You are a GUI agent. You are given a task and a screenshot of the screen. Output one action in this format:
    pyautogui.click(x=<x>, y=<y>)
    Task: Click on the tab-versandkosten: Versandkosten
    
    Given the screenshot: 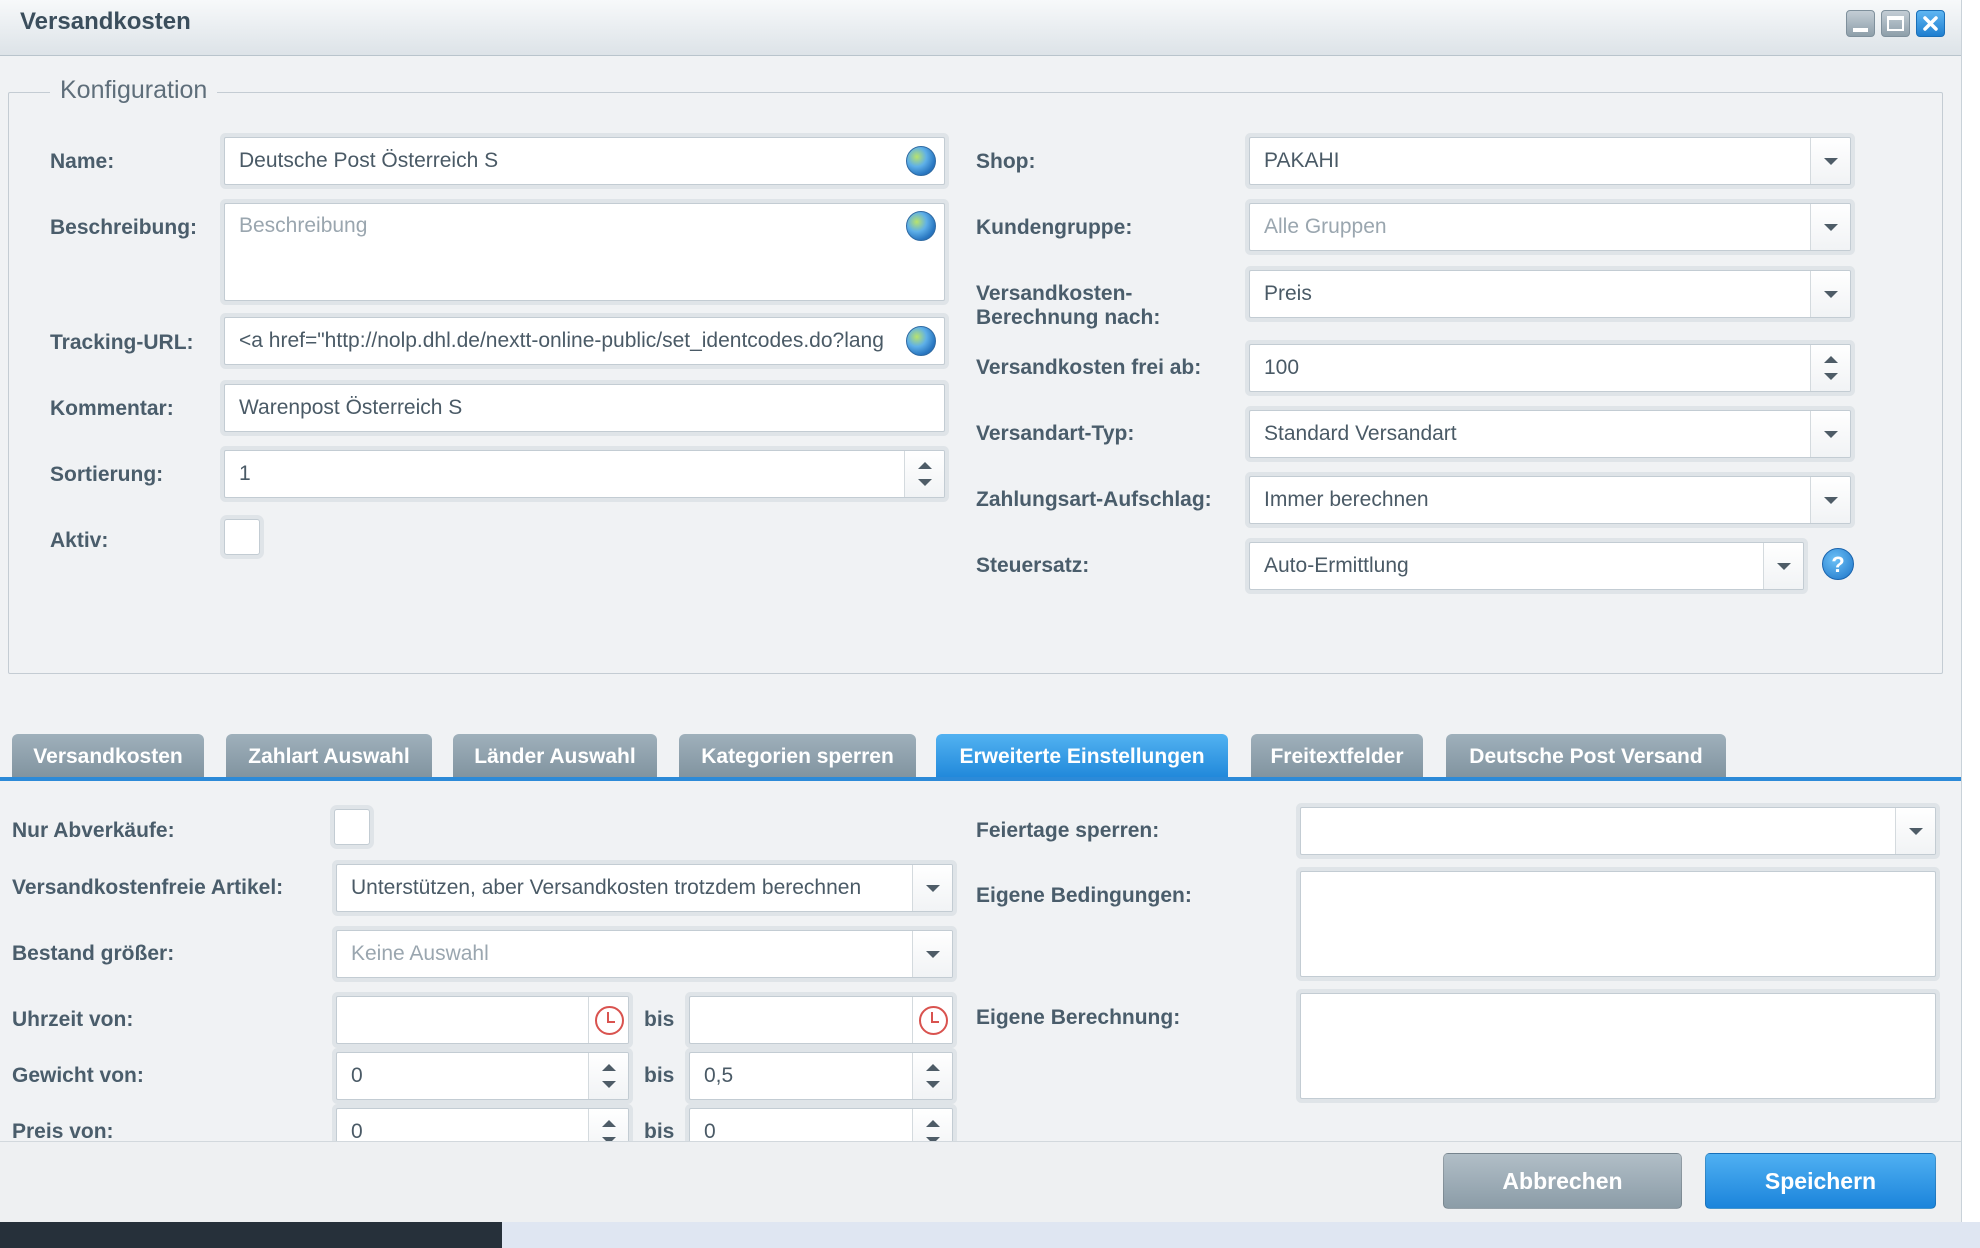 What is the action you would take?
    pyautogui.click(x=108, y=757)
    